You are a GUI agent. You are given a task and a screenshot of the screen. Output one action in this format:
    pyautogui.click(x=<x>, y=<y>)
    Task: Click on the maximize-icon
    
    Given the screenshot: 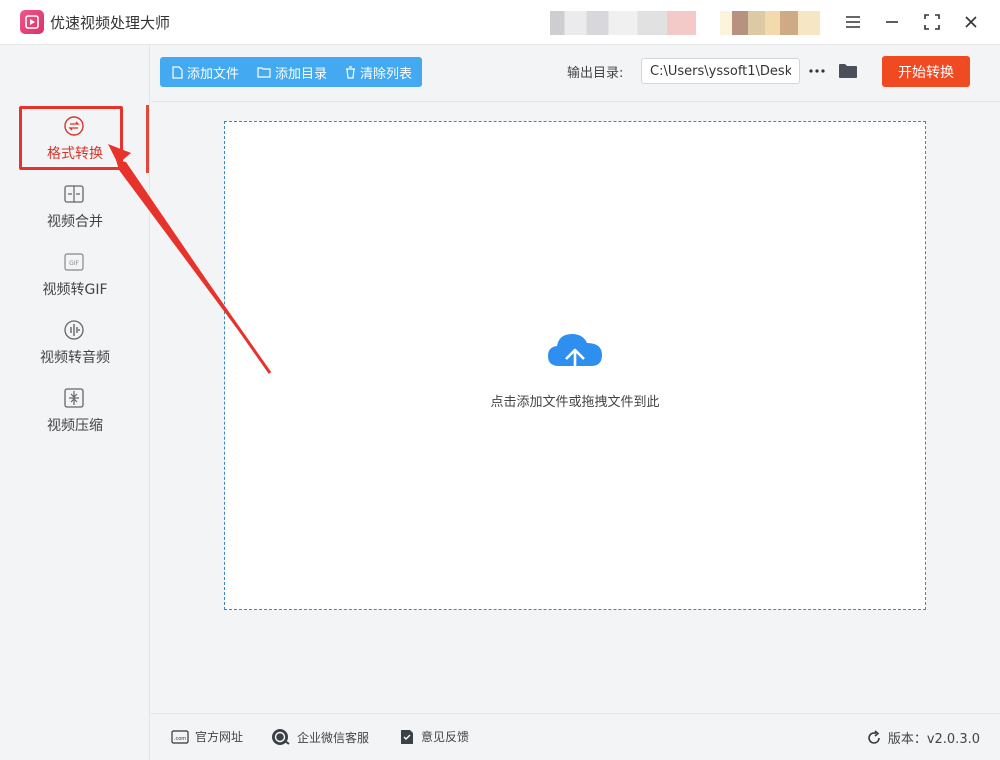 What is the action you would take?
    pyautogui.click(x=932, y=22)
    